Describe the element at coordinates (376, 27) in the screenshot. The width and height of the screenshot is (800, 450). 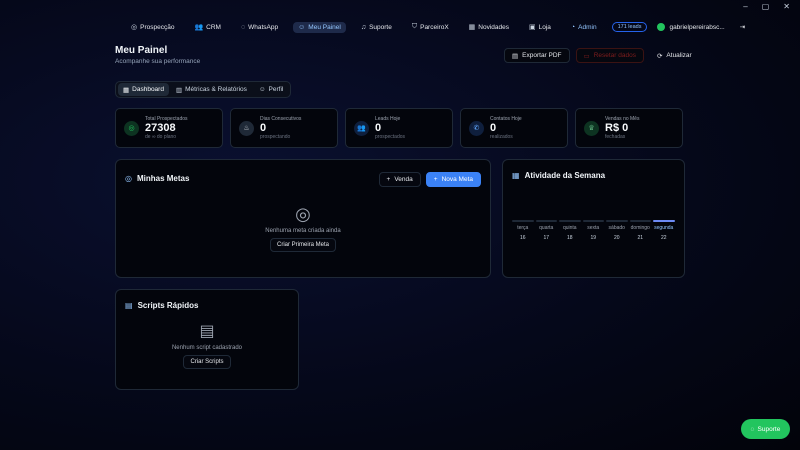
I see `nav-item-suporte: ♫ Suporte` at that location.